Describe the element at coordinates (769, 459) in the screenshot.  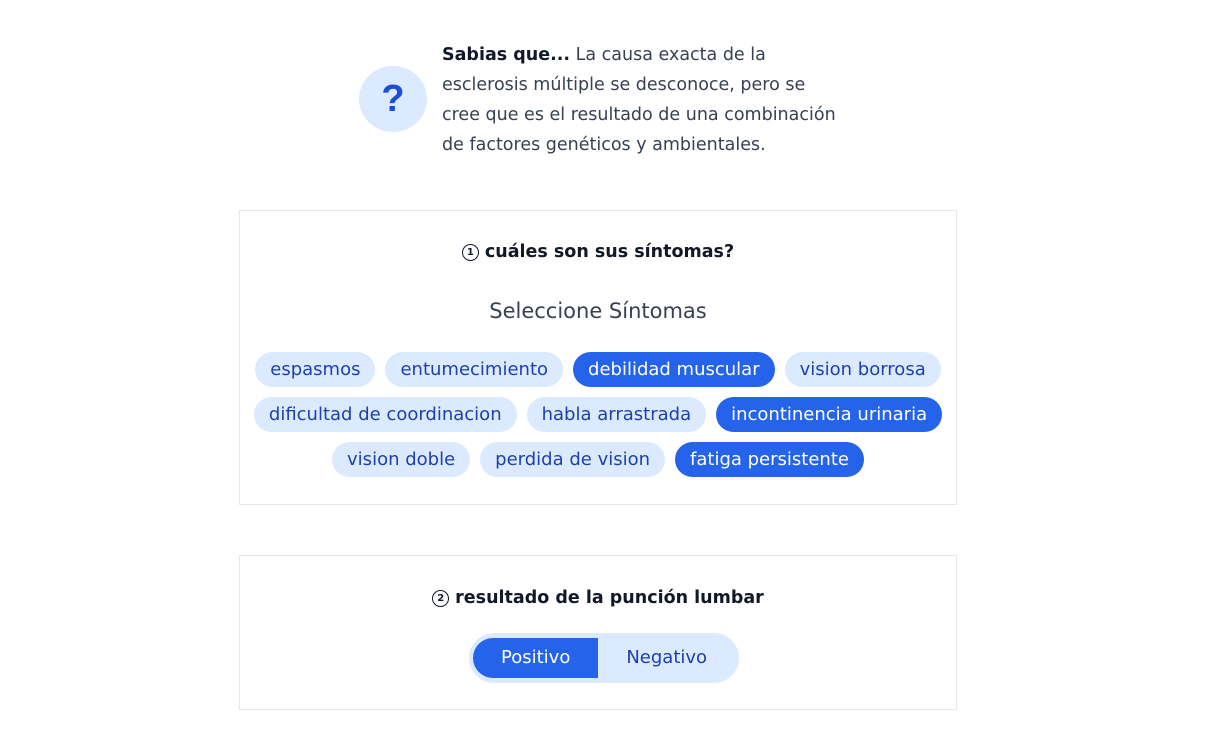
I see `symptom-chip-fatiga-persistente: fatiga persistente` at that location.